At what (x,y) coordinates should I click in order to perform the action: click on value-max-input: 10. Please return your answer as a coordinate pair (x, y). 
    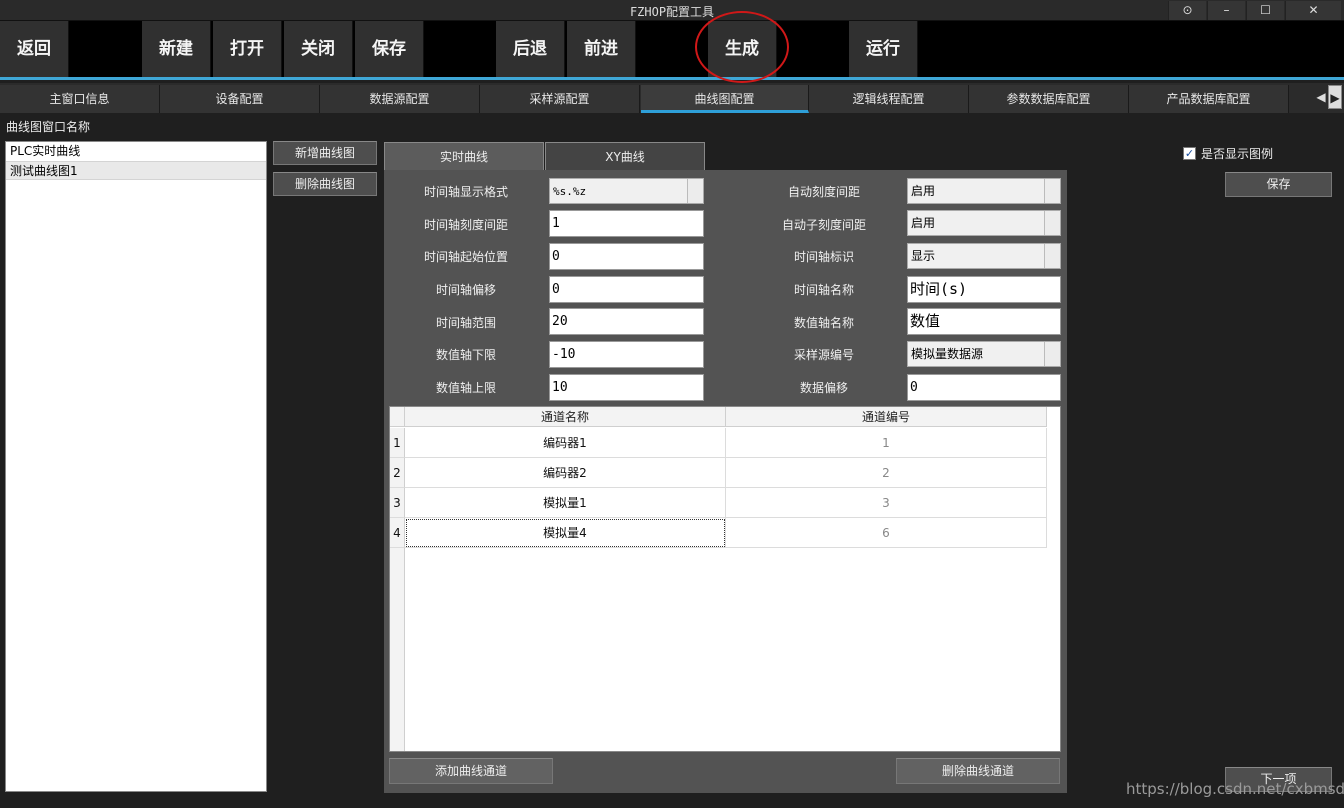
    Looking at the image, I should click on (626, 387).